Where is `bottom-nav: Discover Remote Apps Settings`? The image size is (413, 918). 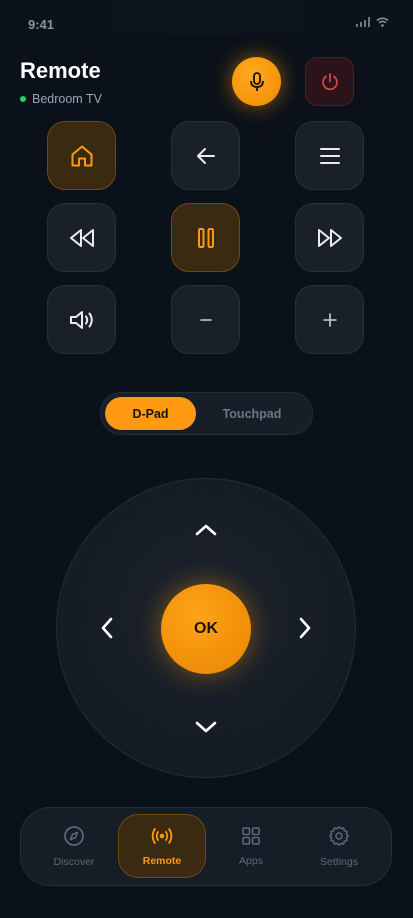 bottom-nav: Discover Remote Apps Settings is located at coordinates (206, 846).